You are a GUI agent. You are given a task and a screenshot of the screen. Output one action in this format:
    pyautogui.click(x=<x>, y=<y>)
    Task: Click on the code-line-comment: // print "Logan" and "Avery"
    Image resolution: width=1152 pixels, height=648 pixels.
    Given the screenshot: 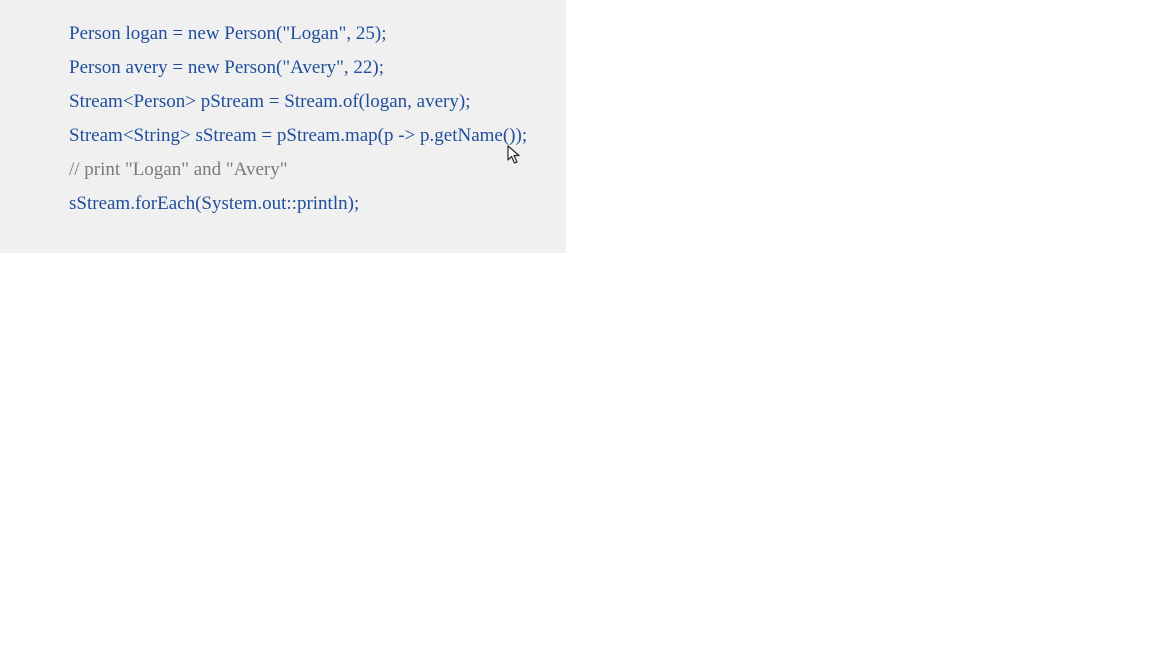 What is the action you would take?
    pyautogui.click(x=178, y=169)
    